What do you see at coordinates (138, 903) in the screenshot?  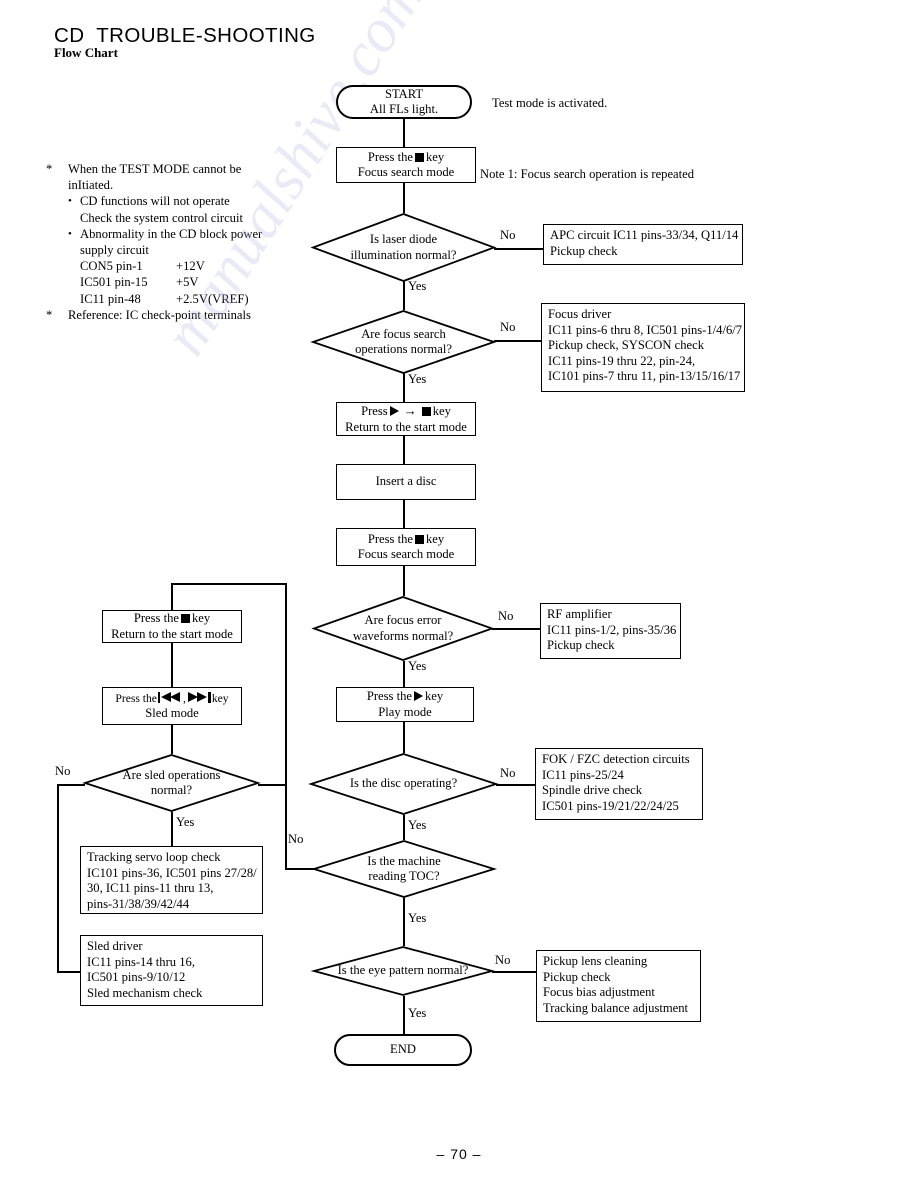 I see `box-line: pins-31/38/39/42/44` at bounding box center [138, 903].